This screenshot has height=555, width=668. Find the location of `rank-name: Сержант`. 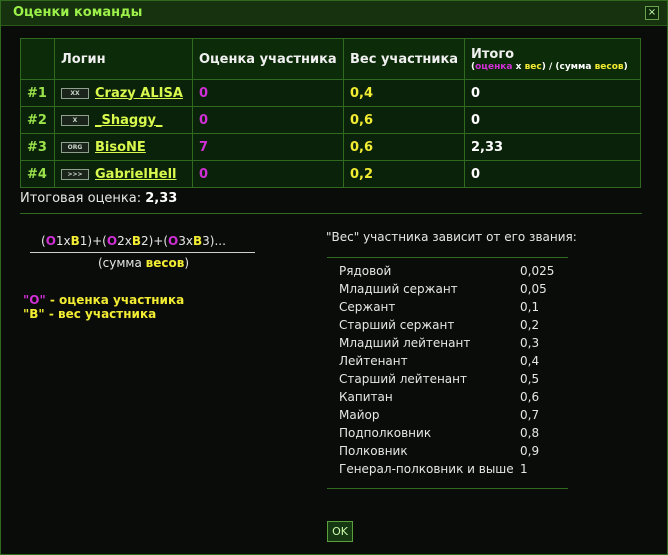

rank-name: Сержант is located at coordinates (367, 307).